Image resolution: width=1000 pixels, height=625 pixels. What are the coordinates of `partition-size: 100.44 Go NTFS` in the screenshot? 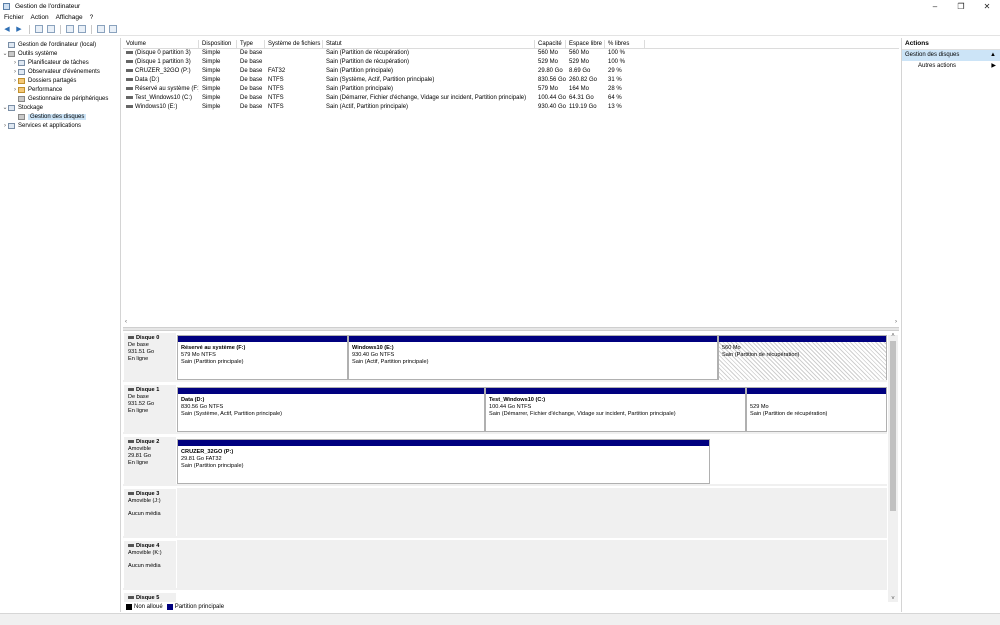 It's located at (510, 407).